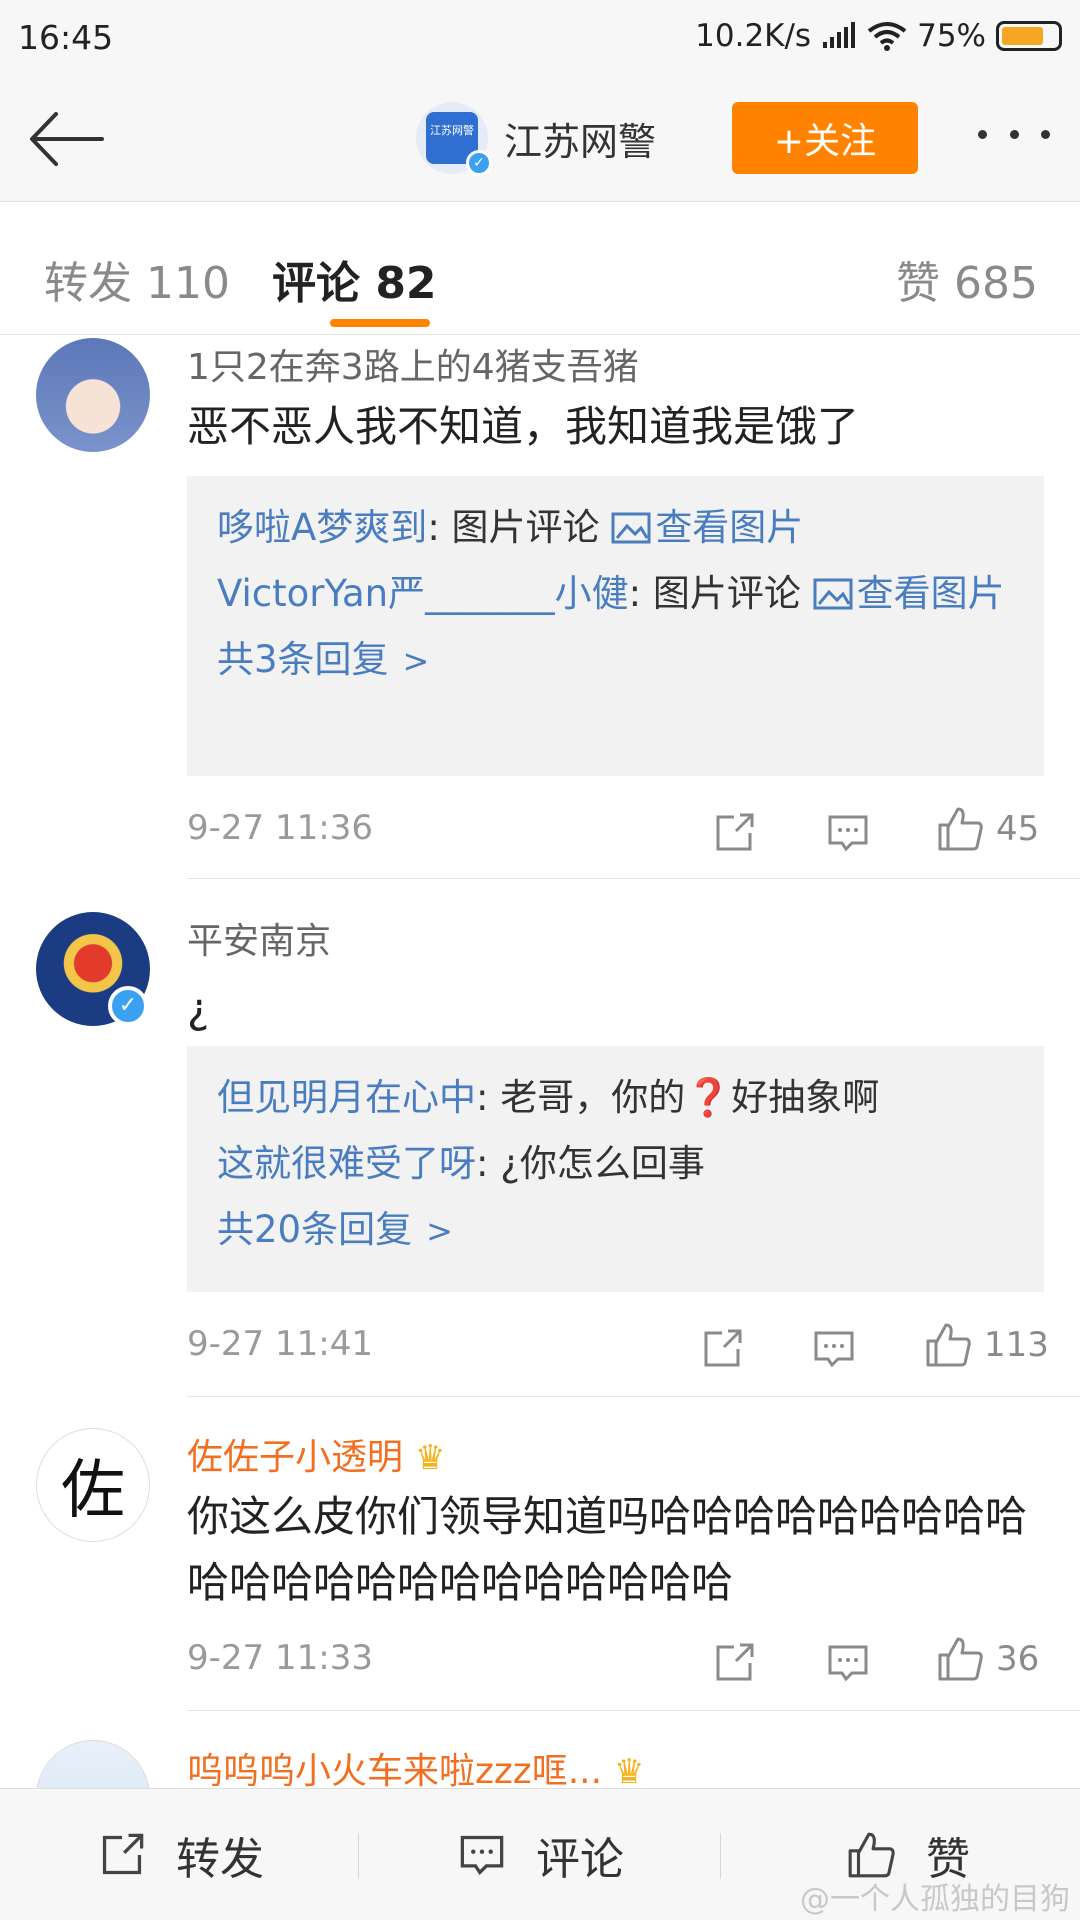 The width and height of the screenshot is (1080, 1920). Describe the element at coordinates (825, 138) in the screenshot. I see `follow-button: +关注` at that location.